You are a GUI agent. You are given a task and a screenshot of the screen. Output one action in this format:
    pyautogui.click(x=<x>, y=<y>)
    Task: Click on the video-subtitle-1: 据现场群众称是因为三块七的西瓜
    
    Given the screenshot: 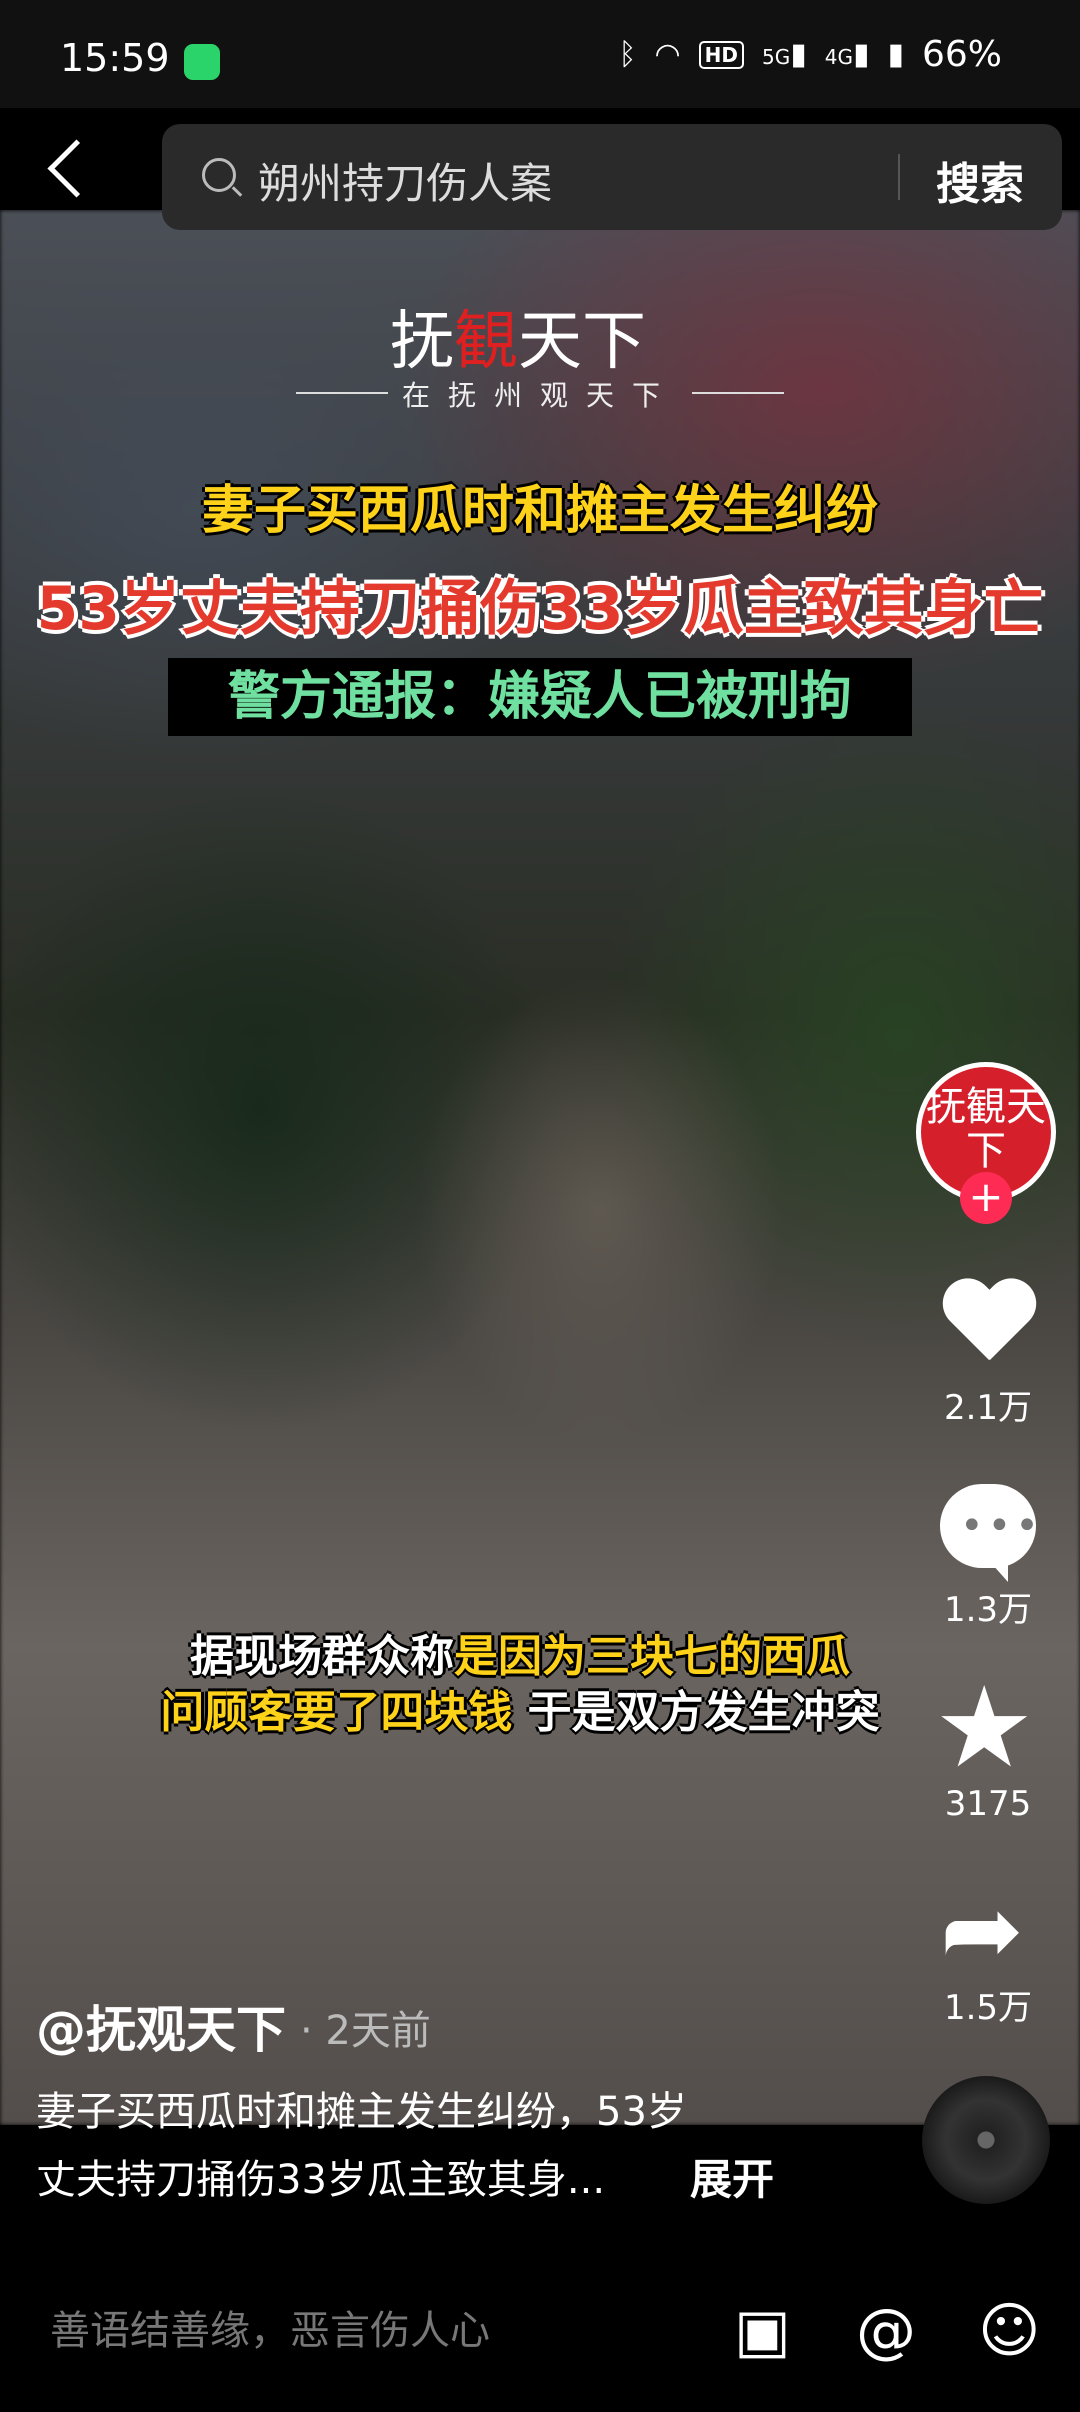 What is the action you would take?
    pyautogui.click(x=520, y=1656)
    